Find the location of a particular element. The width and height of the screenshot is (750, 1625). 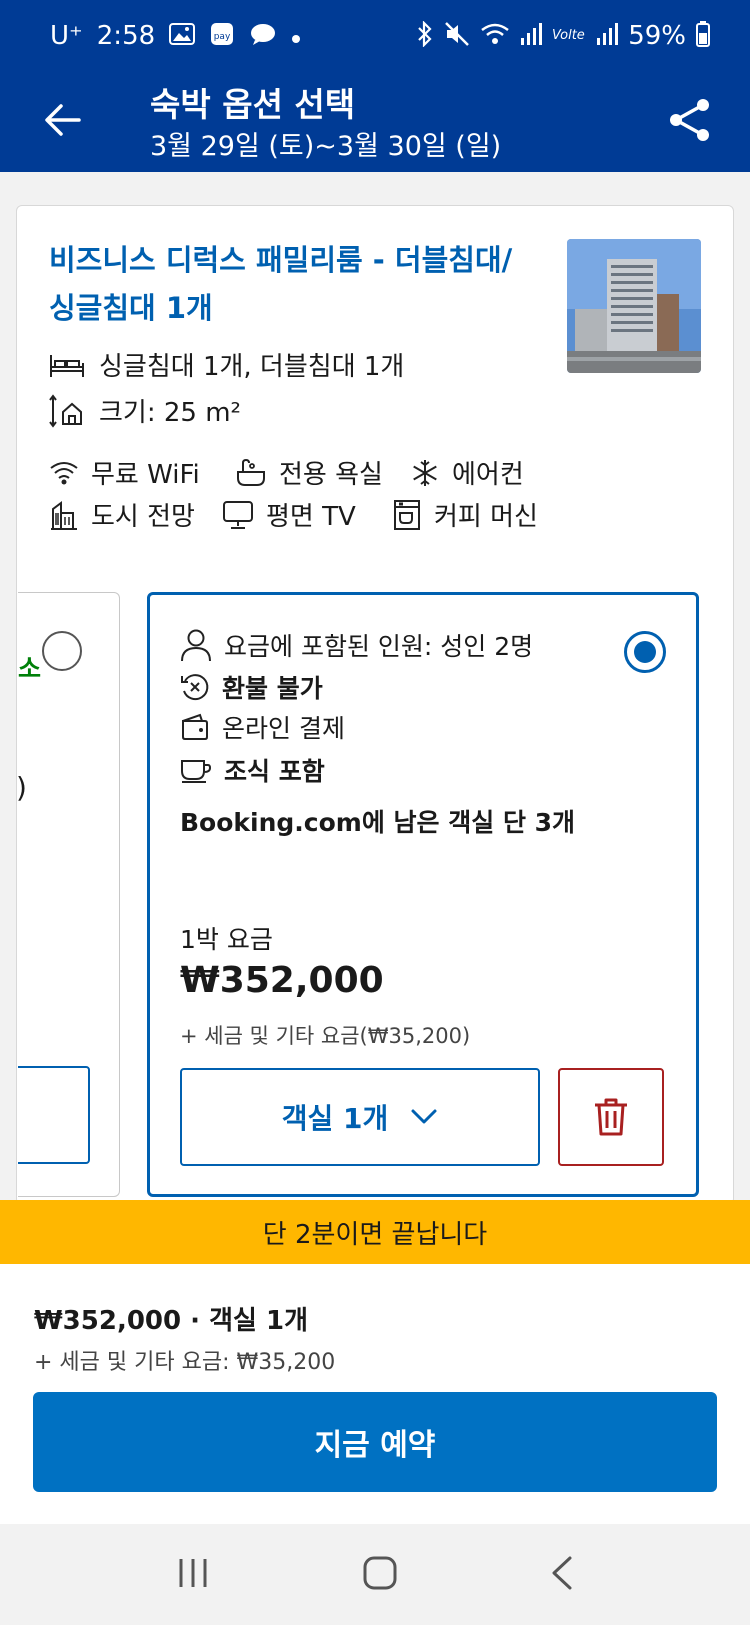

room-select-partial is located at coordinates (54, 1115).